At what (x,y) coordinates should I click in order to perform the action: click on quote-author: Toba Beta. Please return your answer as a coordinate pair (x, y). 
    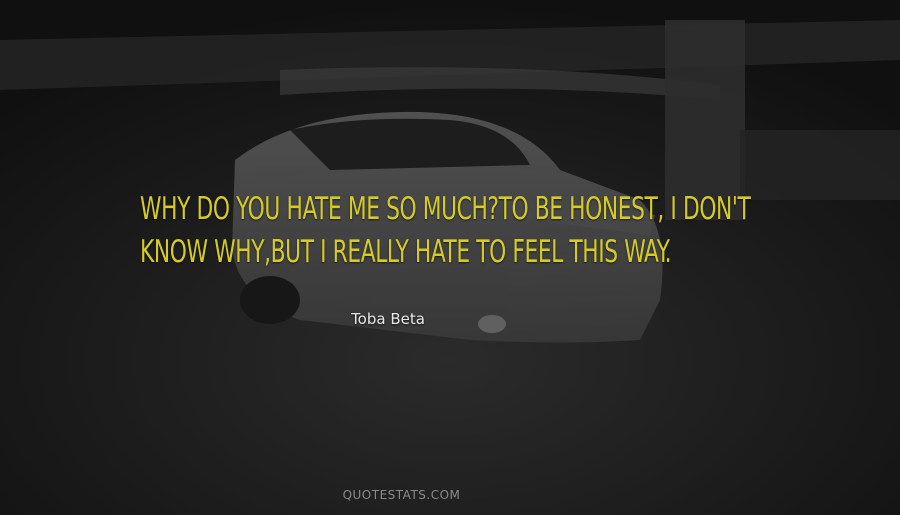
    Looking at the image, I should click on (388, 319).